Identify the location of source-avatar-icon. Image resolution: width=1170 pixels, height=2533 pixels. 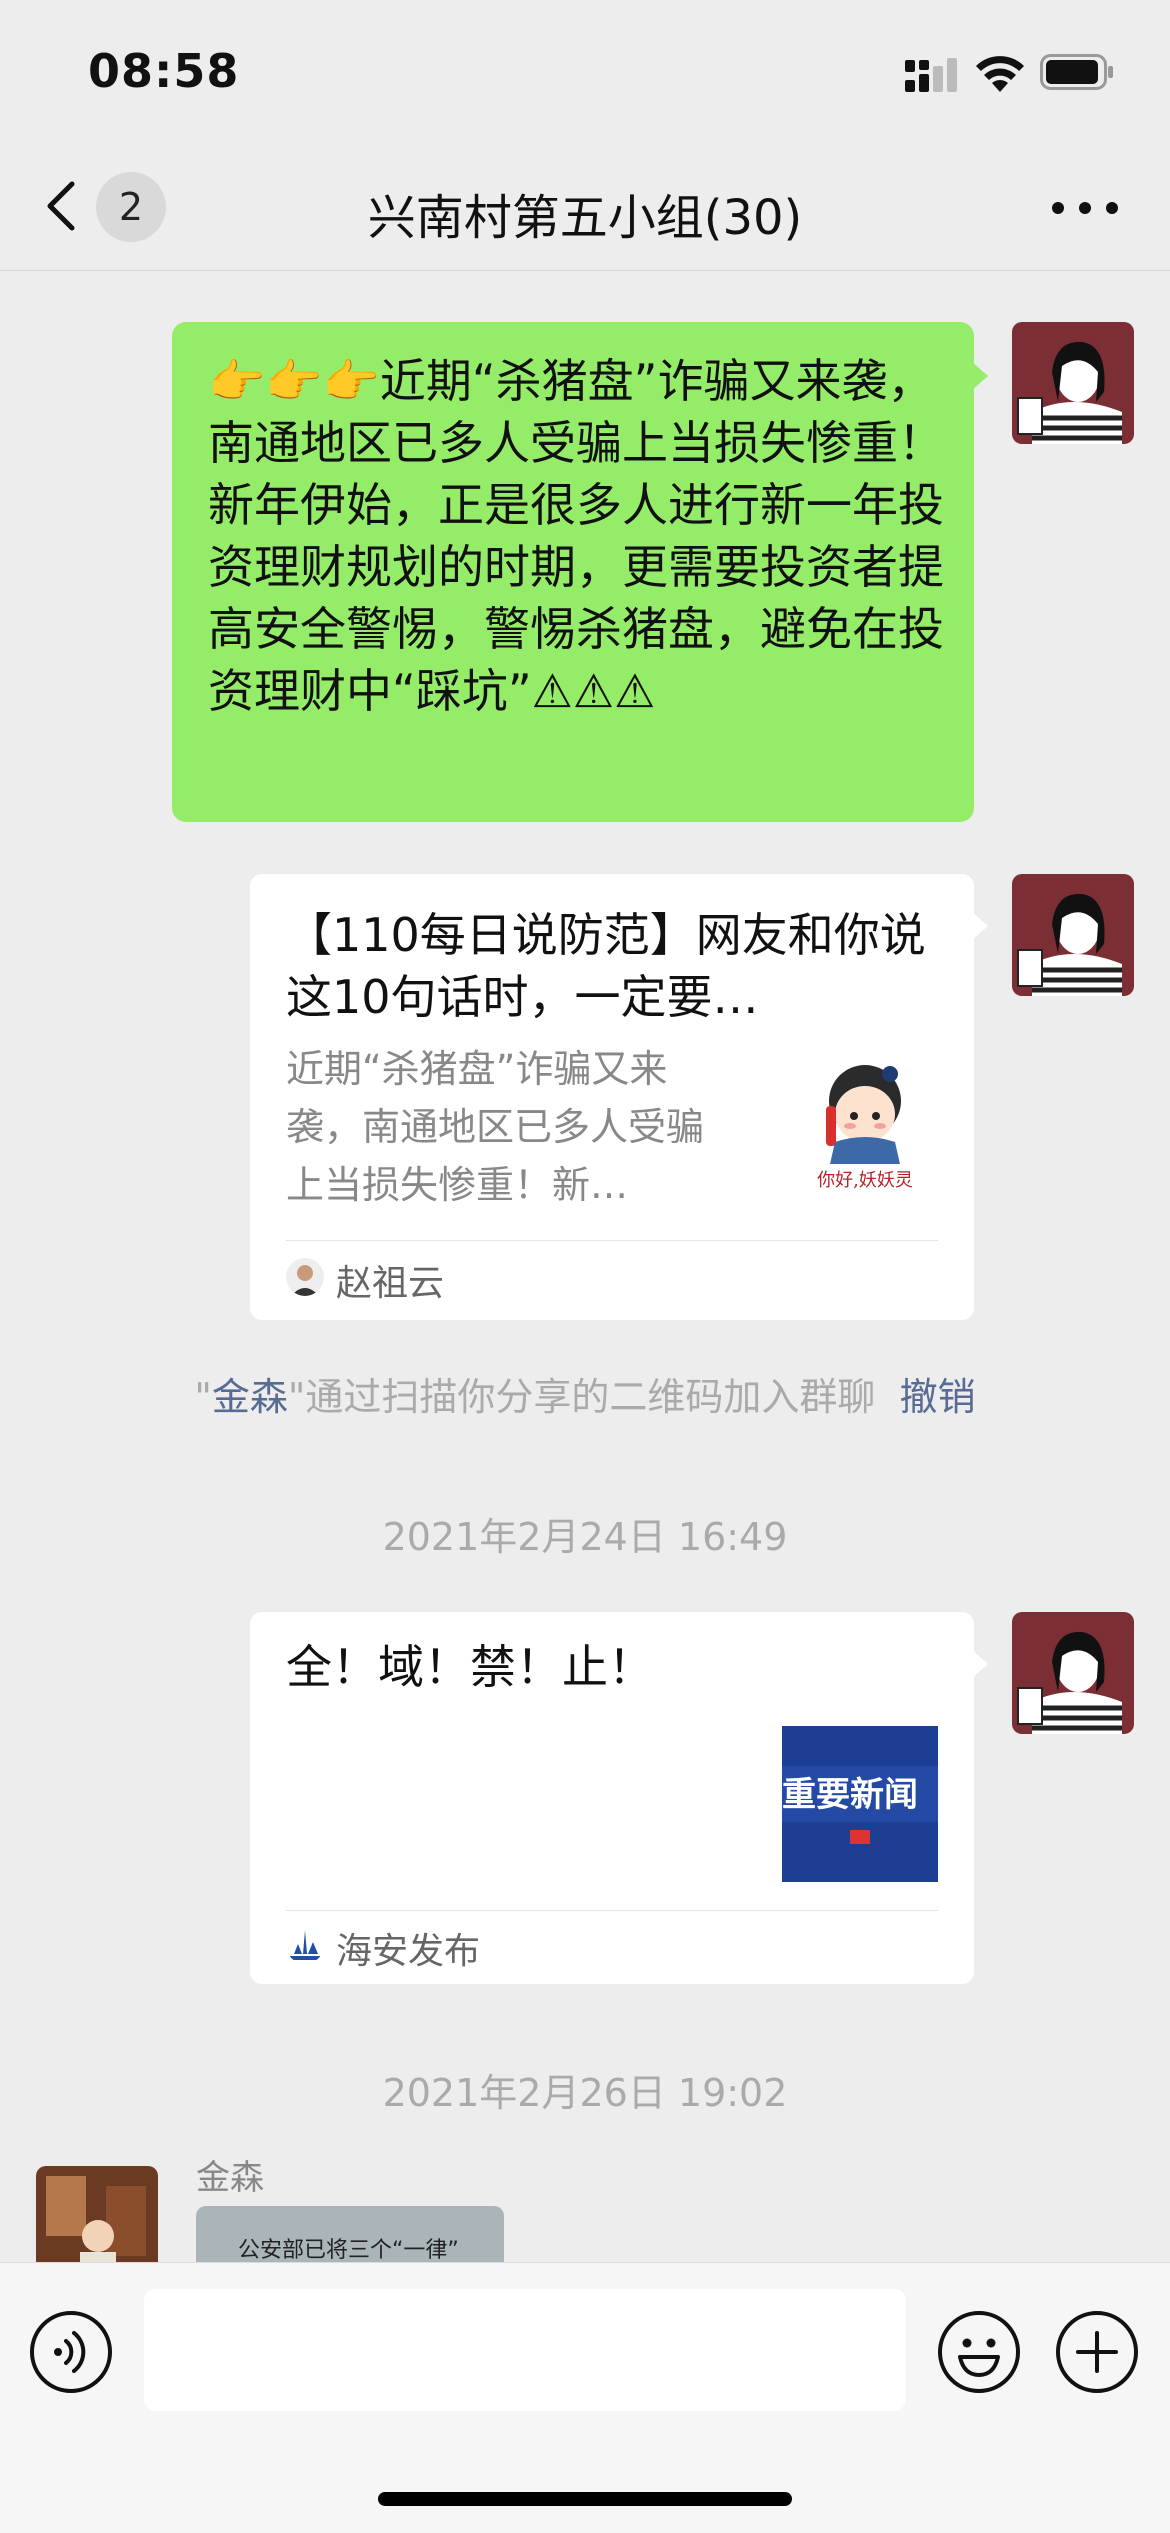
(305, 1277).